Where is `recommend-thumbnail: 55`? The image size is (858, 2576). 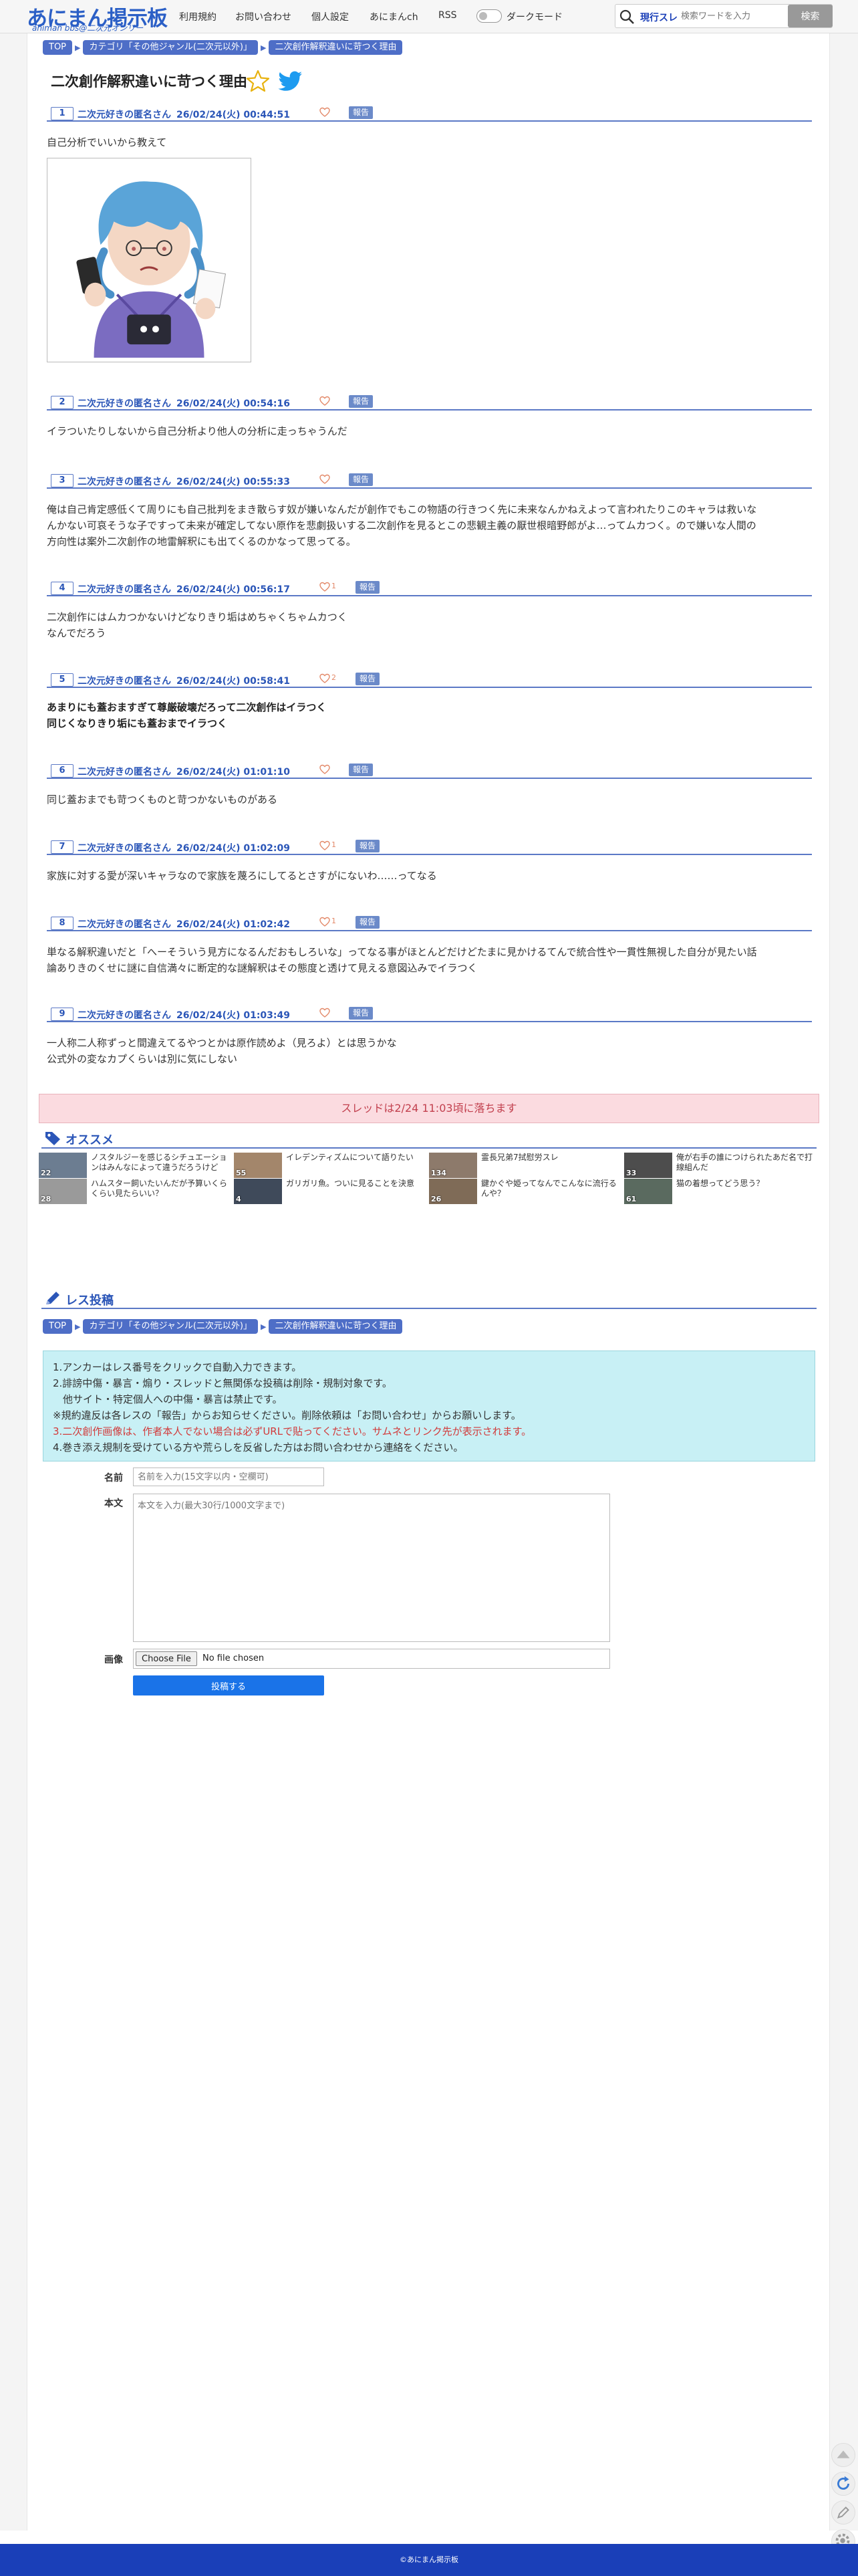 recommend-thumbnail: 55 is located at coordinates (258, 1165).